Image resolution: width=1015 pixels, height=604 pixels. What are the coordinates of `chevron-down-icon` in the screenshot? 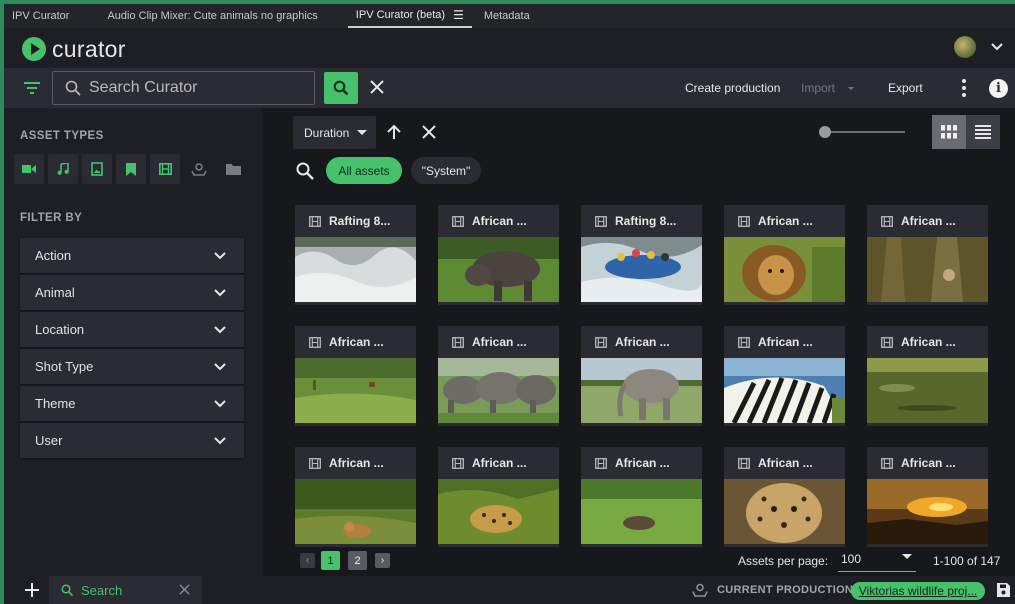 It's located at (997, 47).